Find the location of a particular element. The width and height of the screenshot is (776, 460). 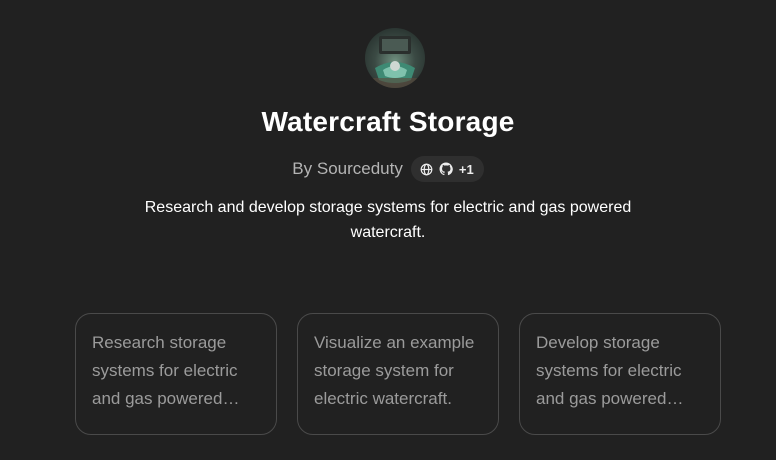

gpt-avatar is located at coordinates (395, 58).